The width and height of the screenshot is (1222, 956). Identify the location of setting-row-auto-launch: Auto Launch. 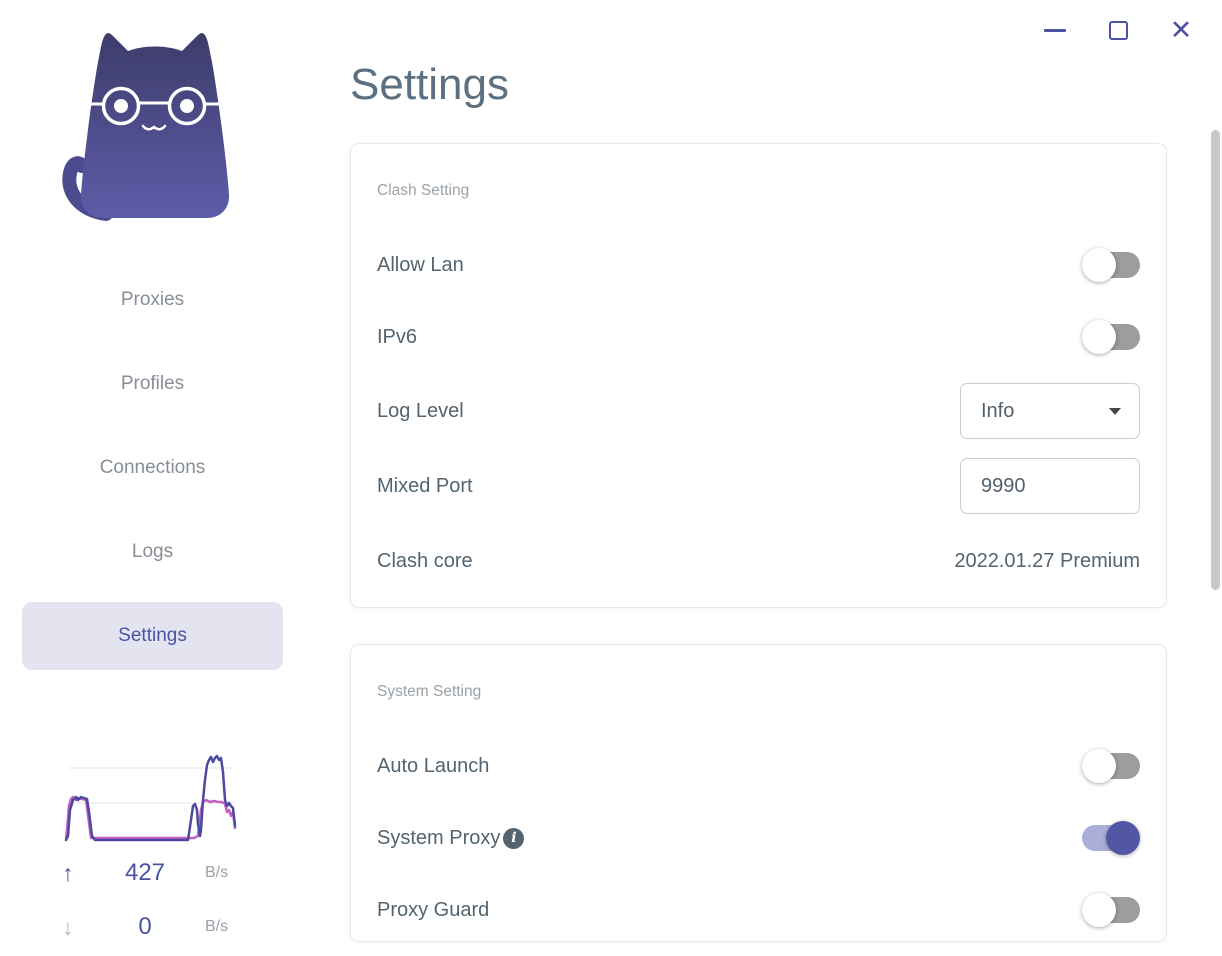
(758, 766).